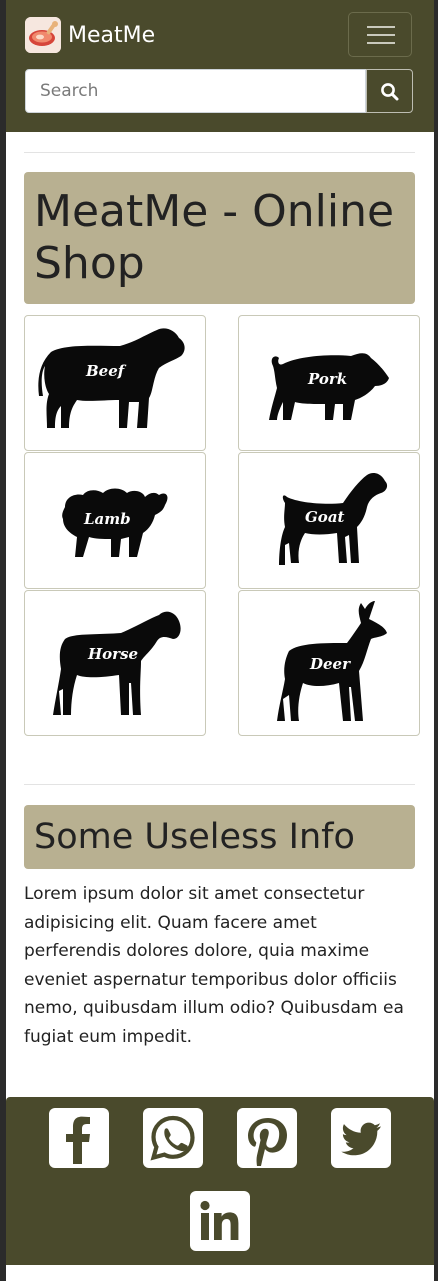 The image size is (438, 1281). Describe the element at coordinates (219, 837) in the screenshot. I see `section-title: Some Useless Info` at that location.